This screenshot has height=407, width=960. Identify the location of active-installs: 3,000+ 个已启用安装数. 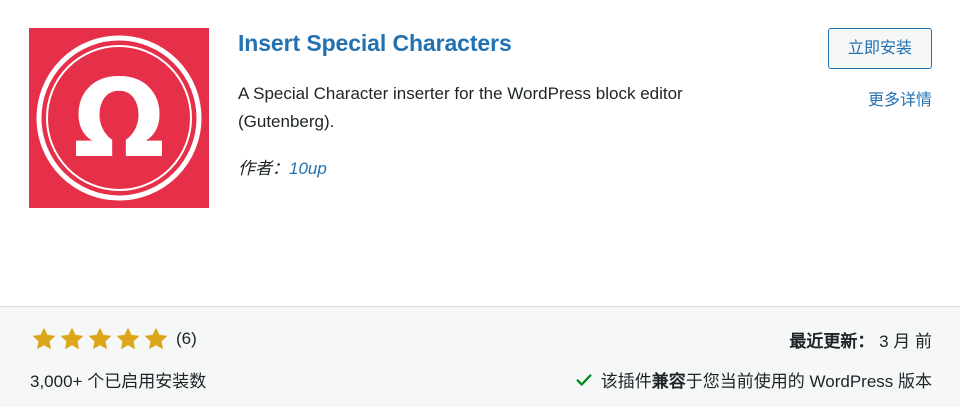
(118, 381).